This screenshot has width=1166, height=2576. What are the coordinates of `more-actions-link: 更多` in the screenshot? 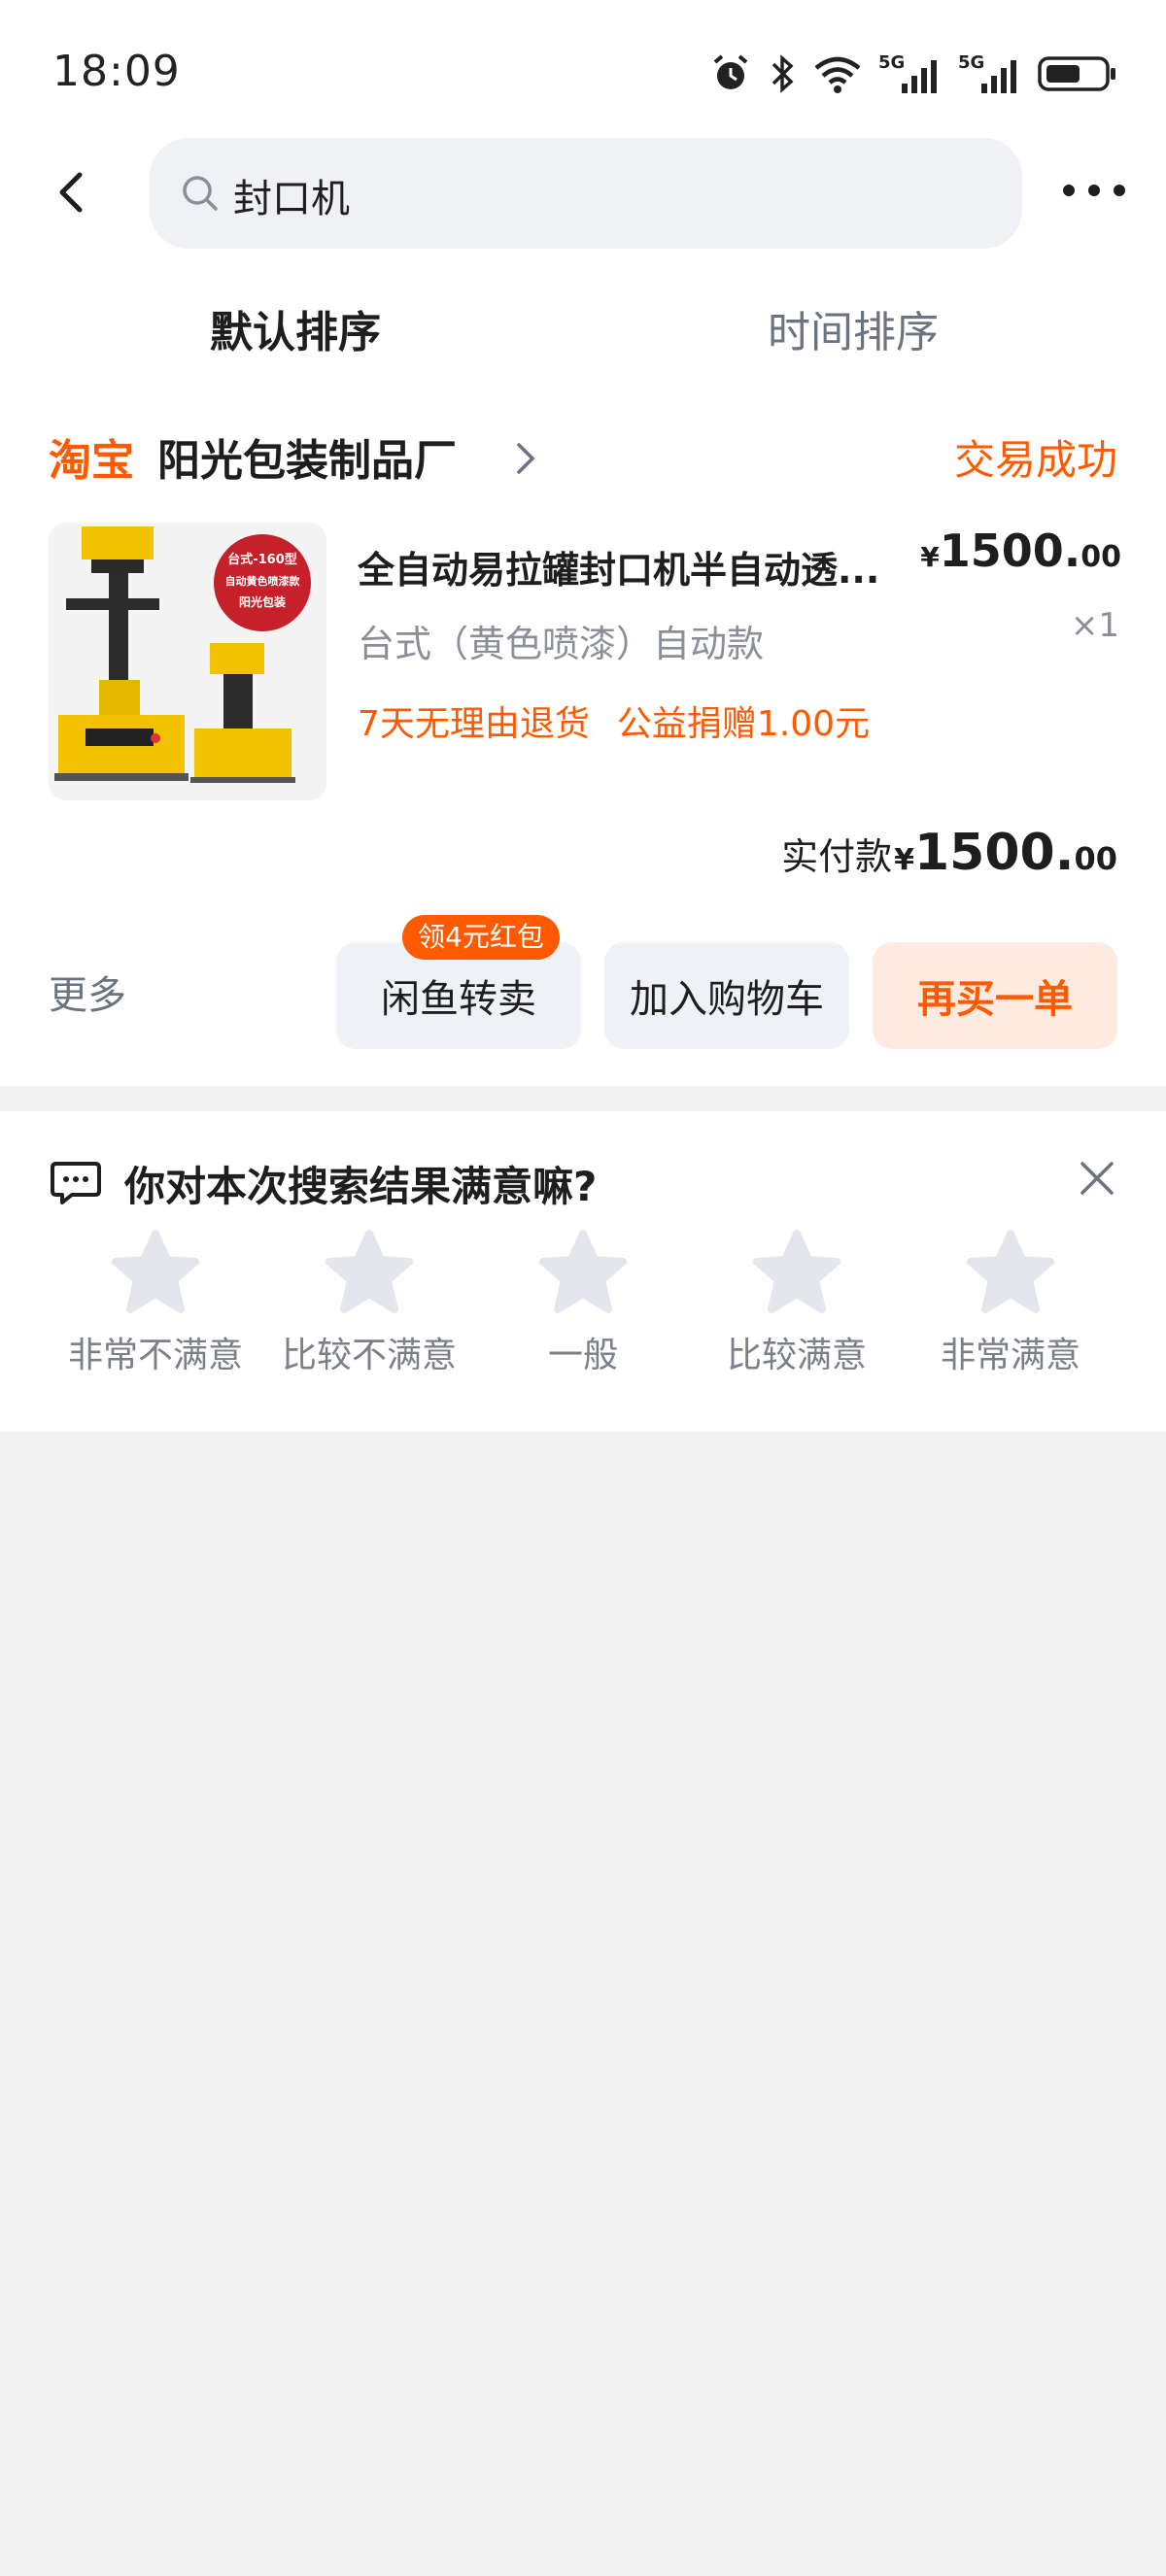 It's located at (87, 992).